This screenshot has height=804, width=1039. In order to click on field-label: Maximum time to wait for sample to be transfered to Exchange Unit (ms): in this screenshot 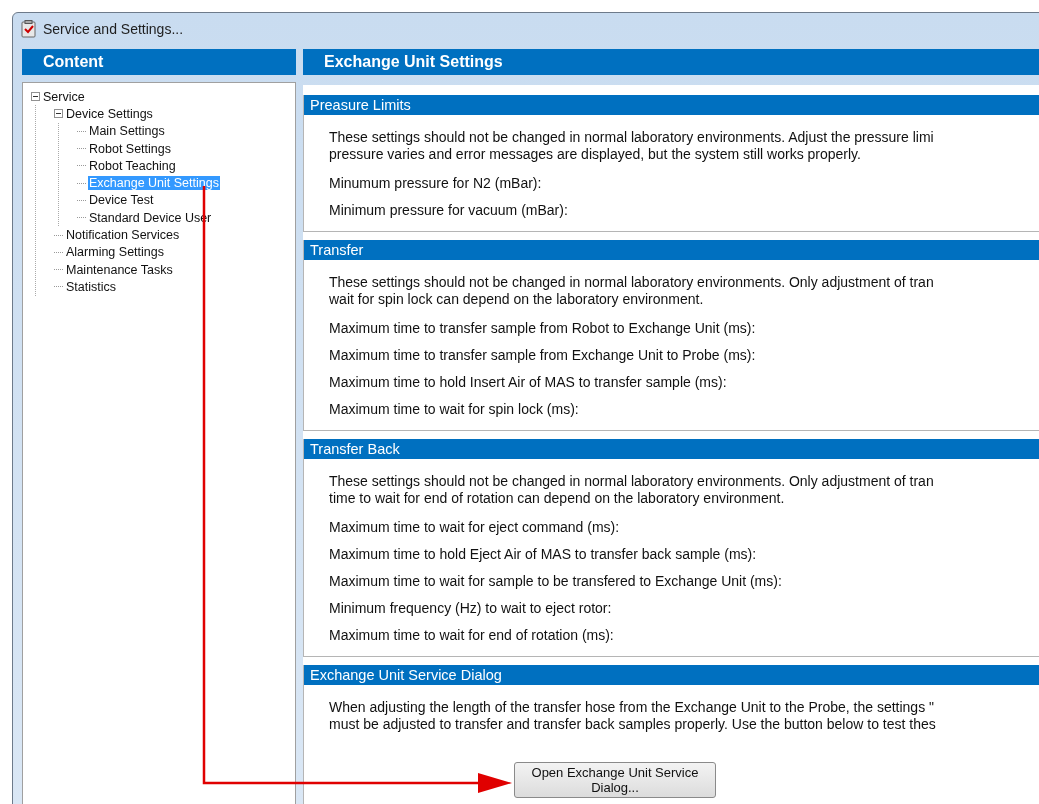, I will do `click(556, 581)`.